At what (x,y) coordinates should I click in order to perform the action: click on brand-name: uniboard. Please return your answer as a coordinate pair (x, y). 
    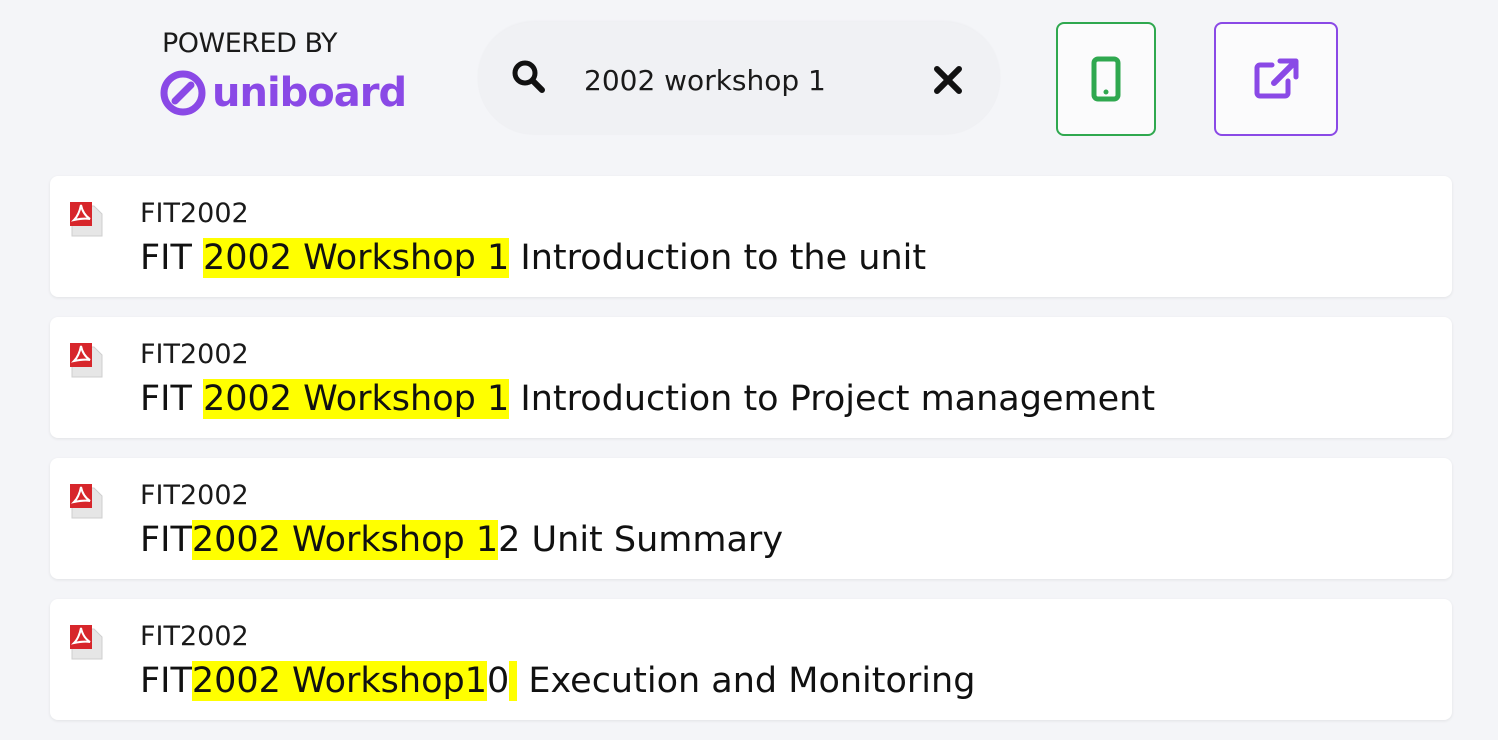
    Looking at the image, I should click on (309, 93).